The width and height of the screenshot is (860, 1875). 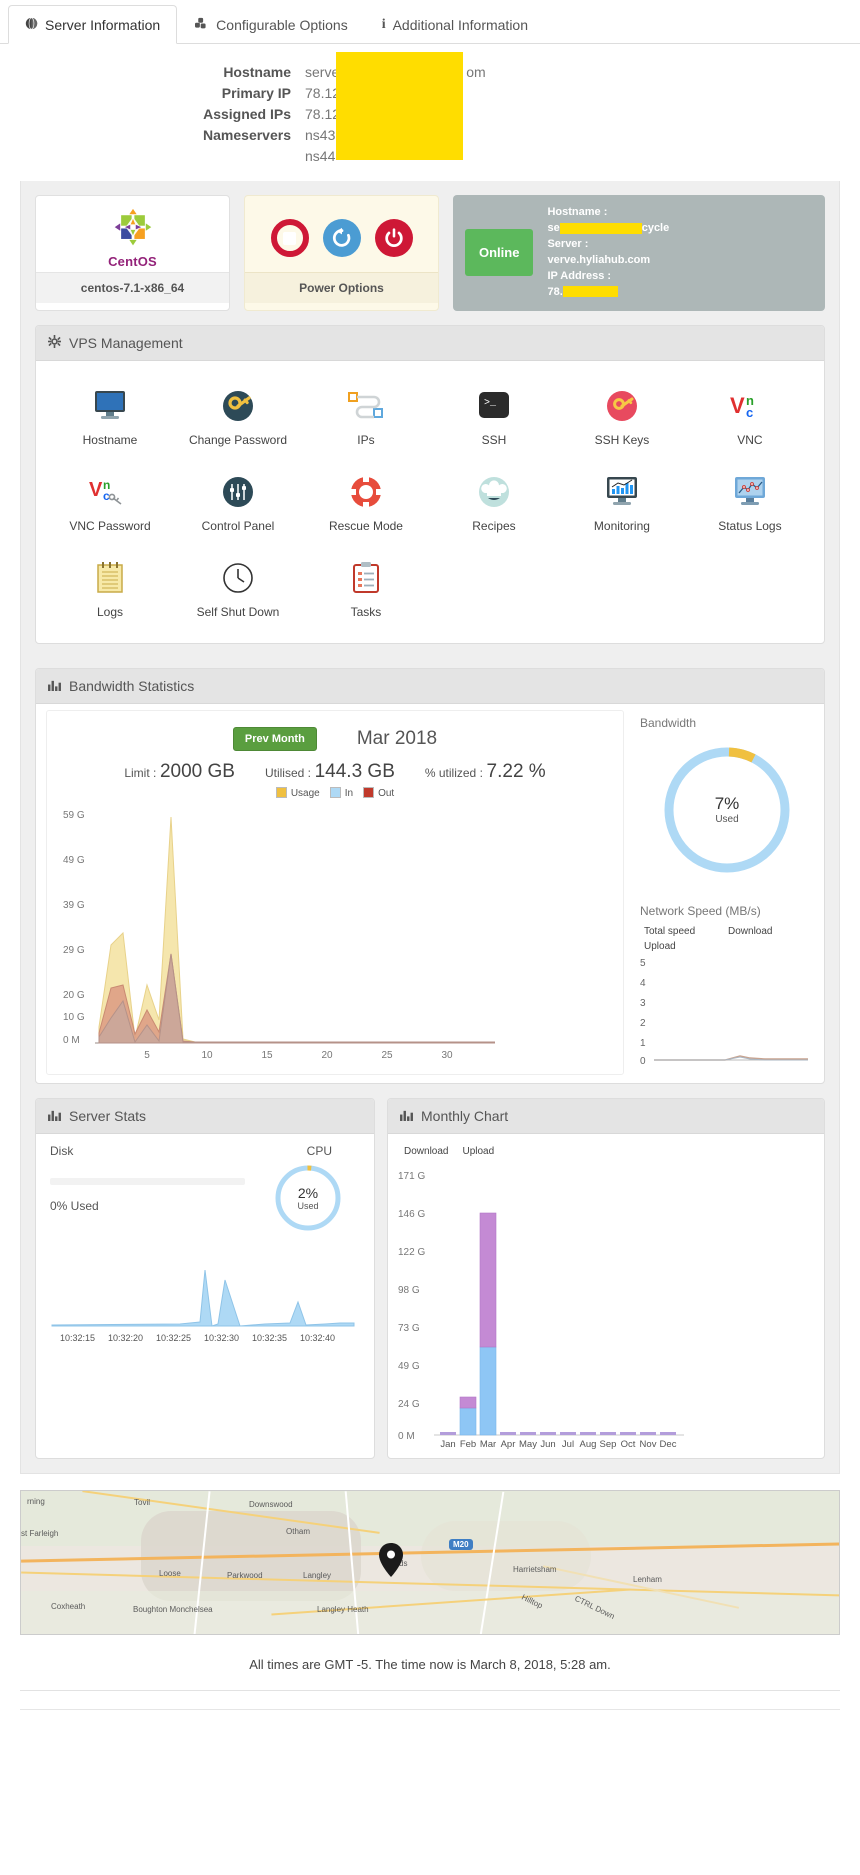 What do you see at coordinates (668, 1444) in the screenshot?
I see `svg-text: Dec` at bounding box center [668, 1444].